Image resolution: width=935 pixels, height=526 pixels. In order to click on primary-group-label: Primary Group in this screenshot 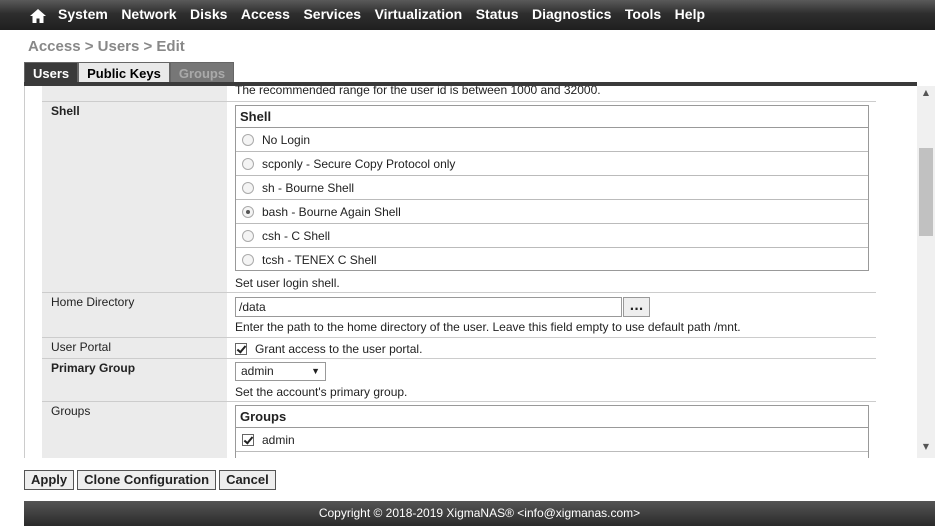, I will do `click(134, 380)`.